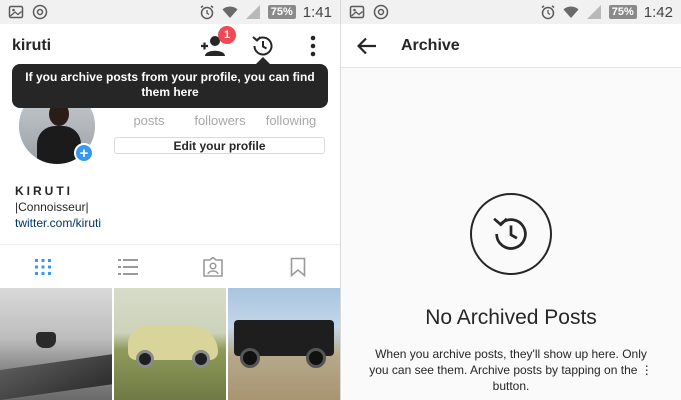  I want to click on tab-grid-view, so click(42, 266).